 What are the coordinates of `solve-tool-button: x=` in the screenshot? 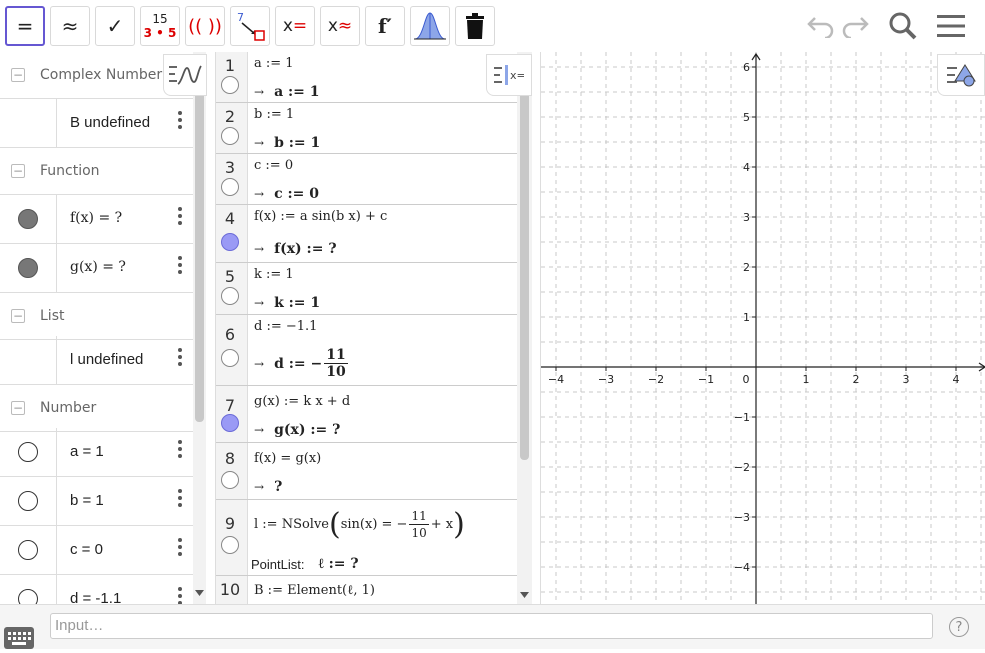 It's located at (295, 26).